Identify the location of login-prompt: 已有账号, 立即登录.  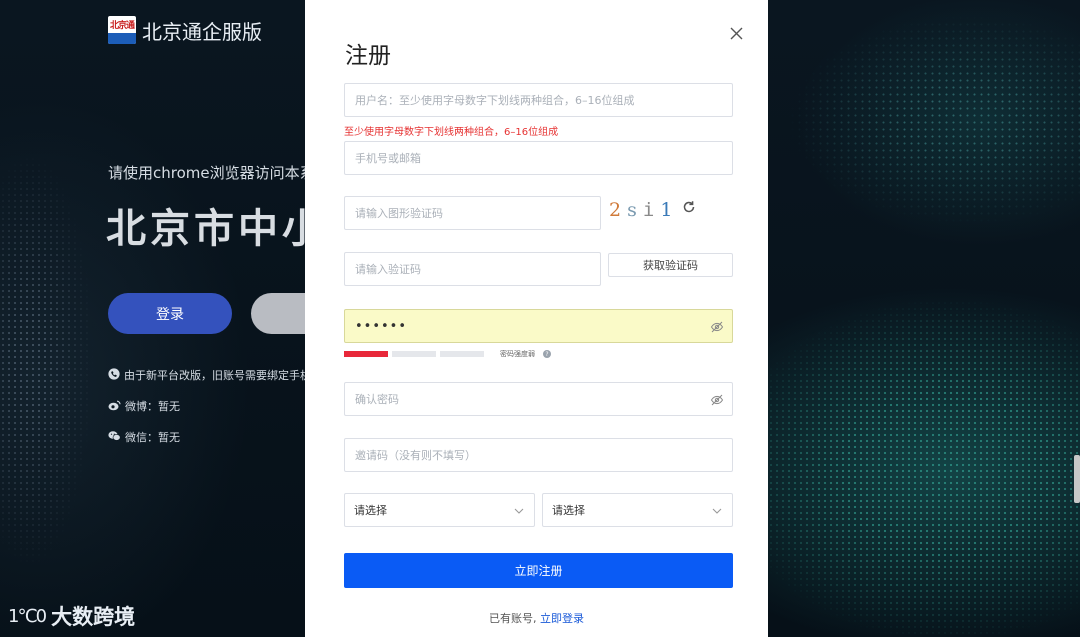
(536, 618).